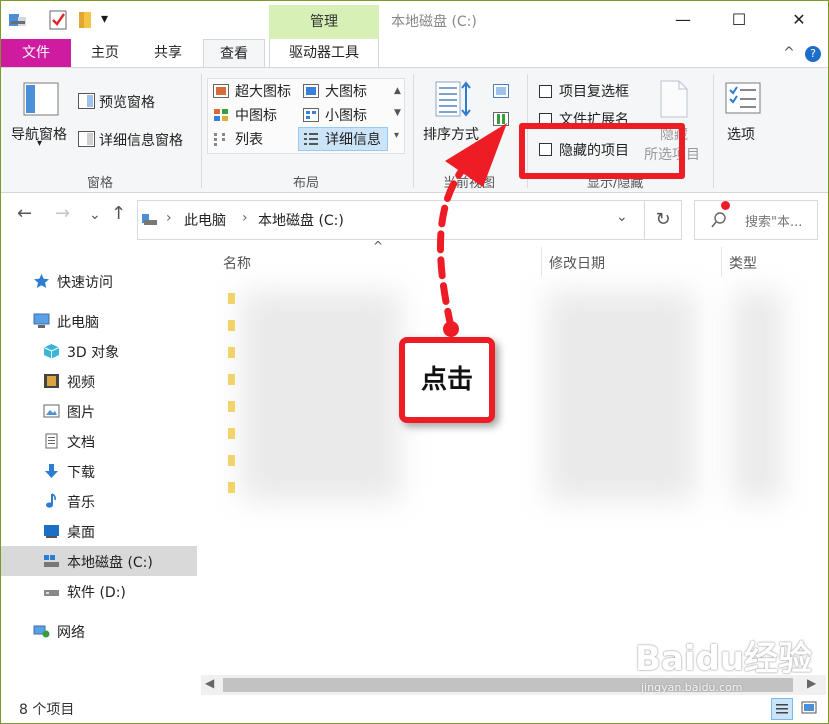 This screenshot has width=829, height=724. What do you see at coordinates (51, 411) in the screenshot?
I see `picture-icon` at bounding box center [51, 411].